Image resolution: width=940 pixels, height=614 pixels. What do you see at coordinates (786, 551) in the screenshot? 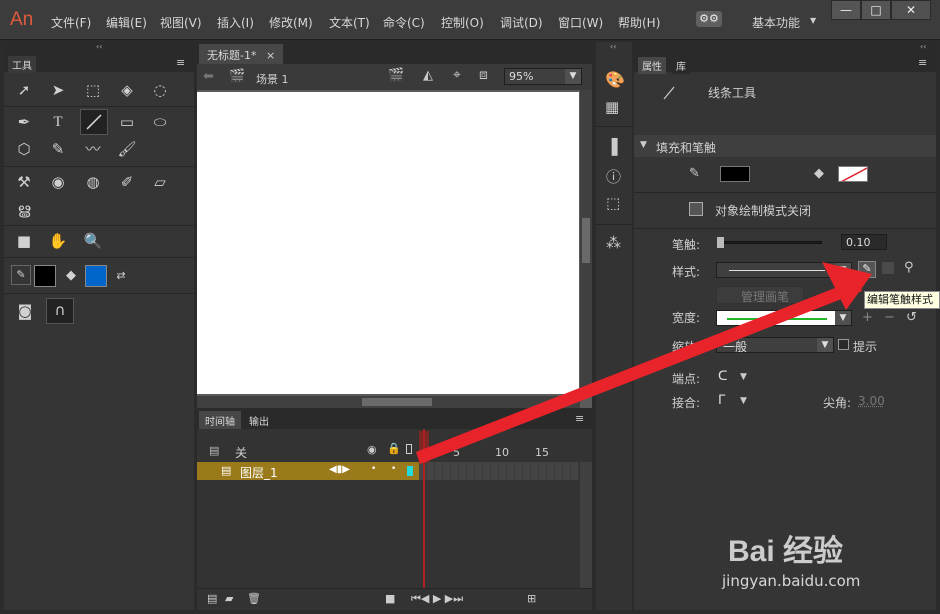
I see `watermark-brand: Bai 经验` at bounding box center [786, 551].